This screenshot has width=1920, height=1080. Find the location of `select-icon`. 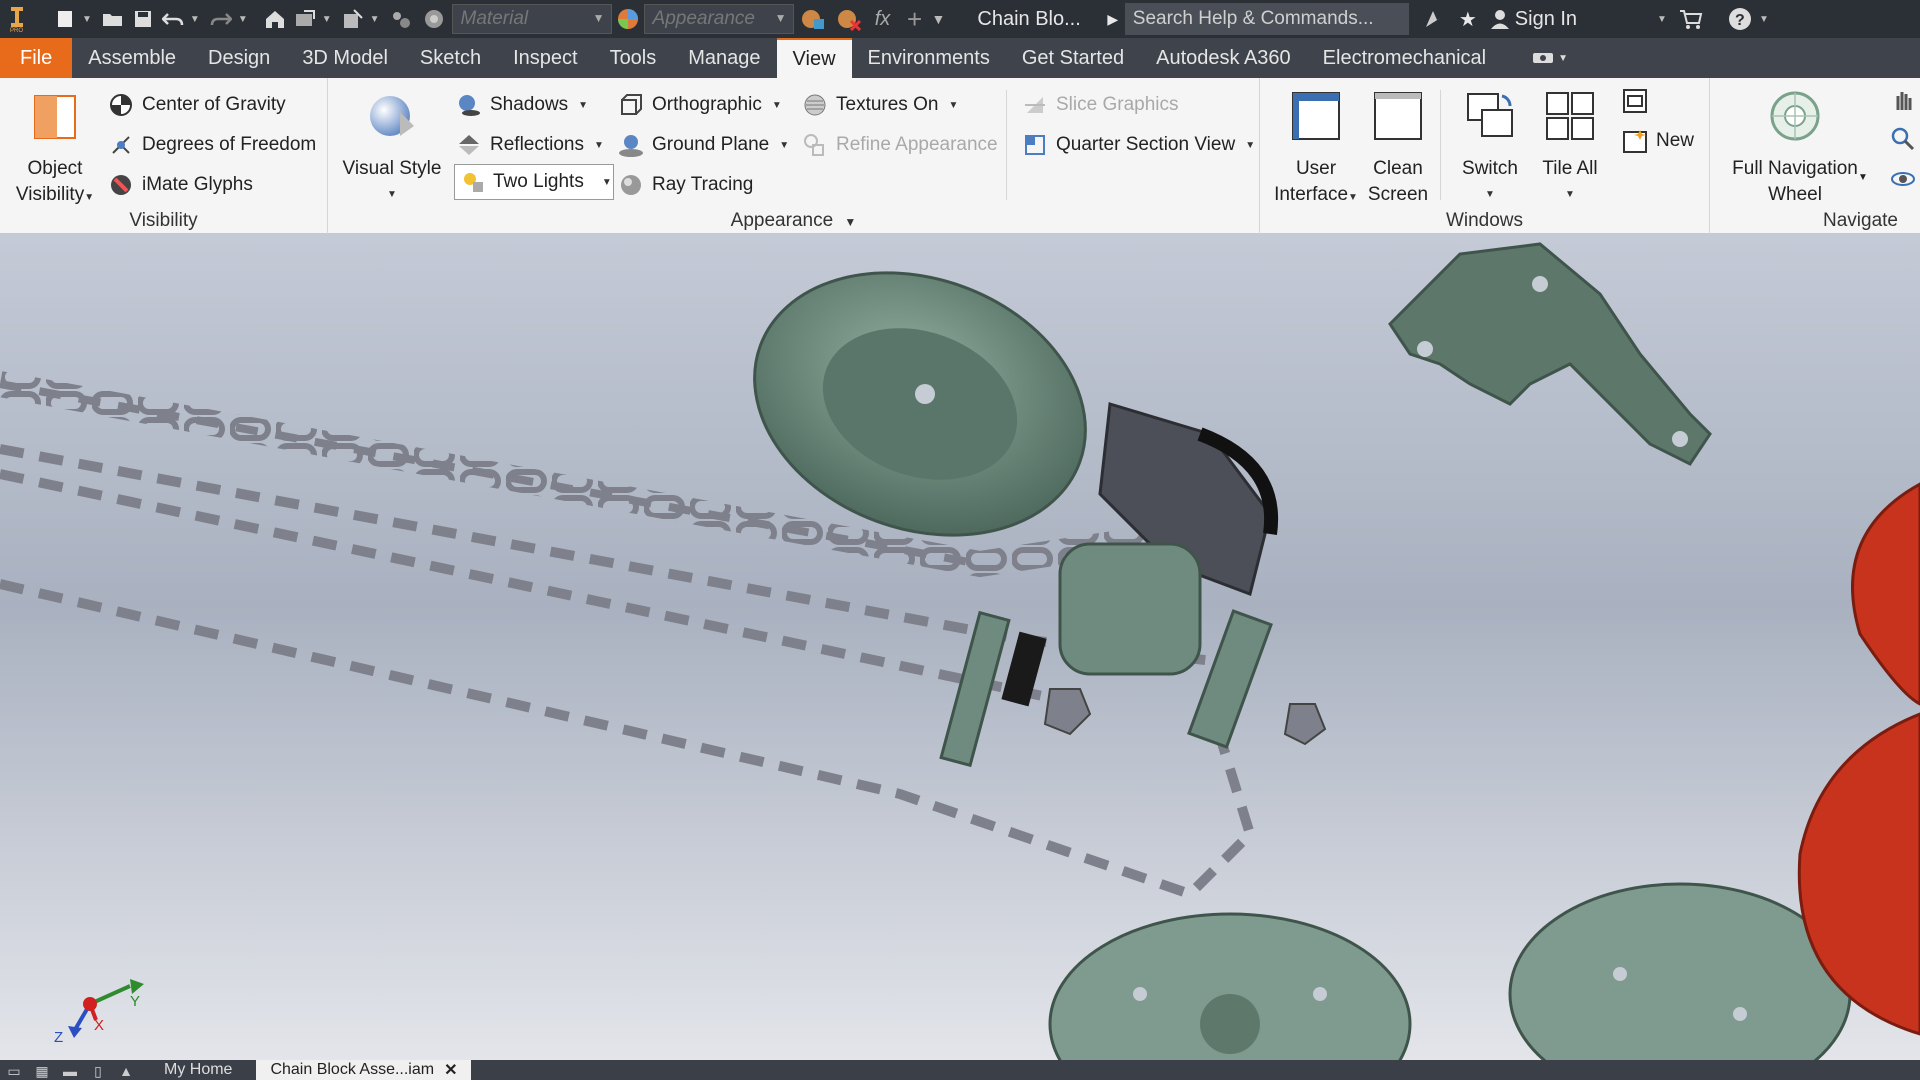

select-icon is located at coordinates (353, 19).